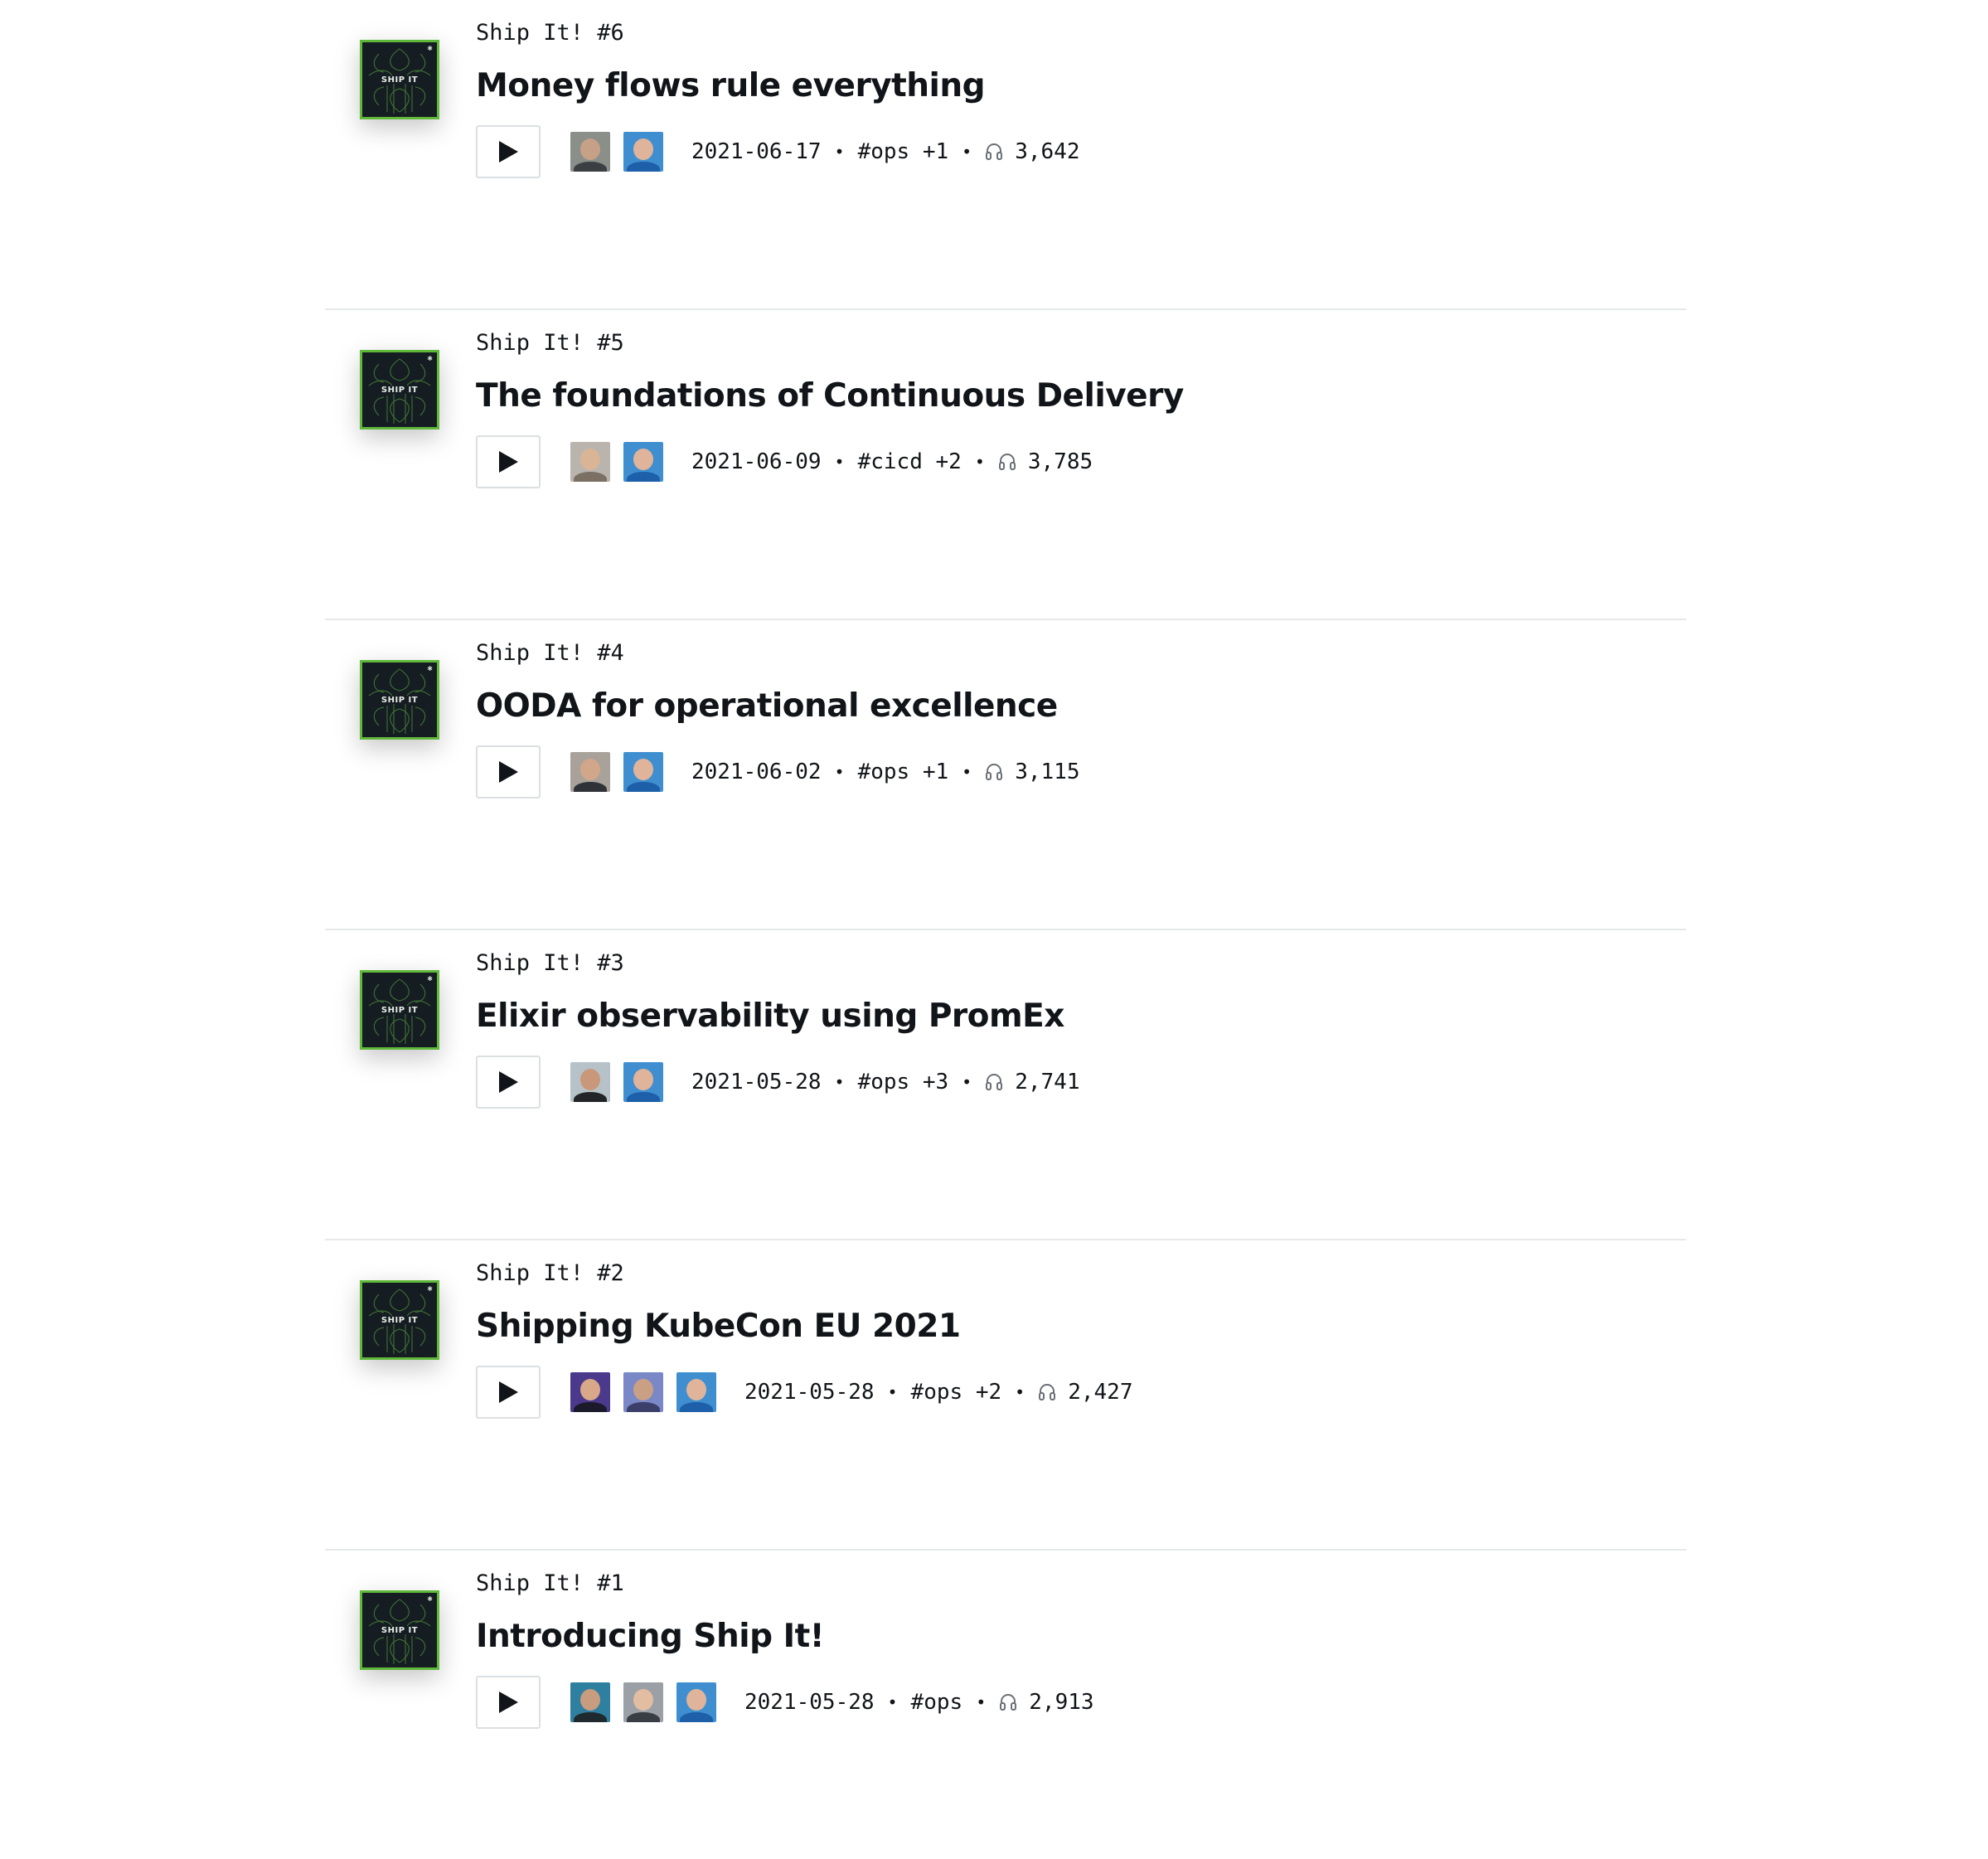 The height and width of the screenshot is (1859, 1988). I want to click on episode-listens: 3,642, so click(1047, 151).